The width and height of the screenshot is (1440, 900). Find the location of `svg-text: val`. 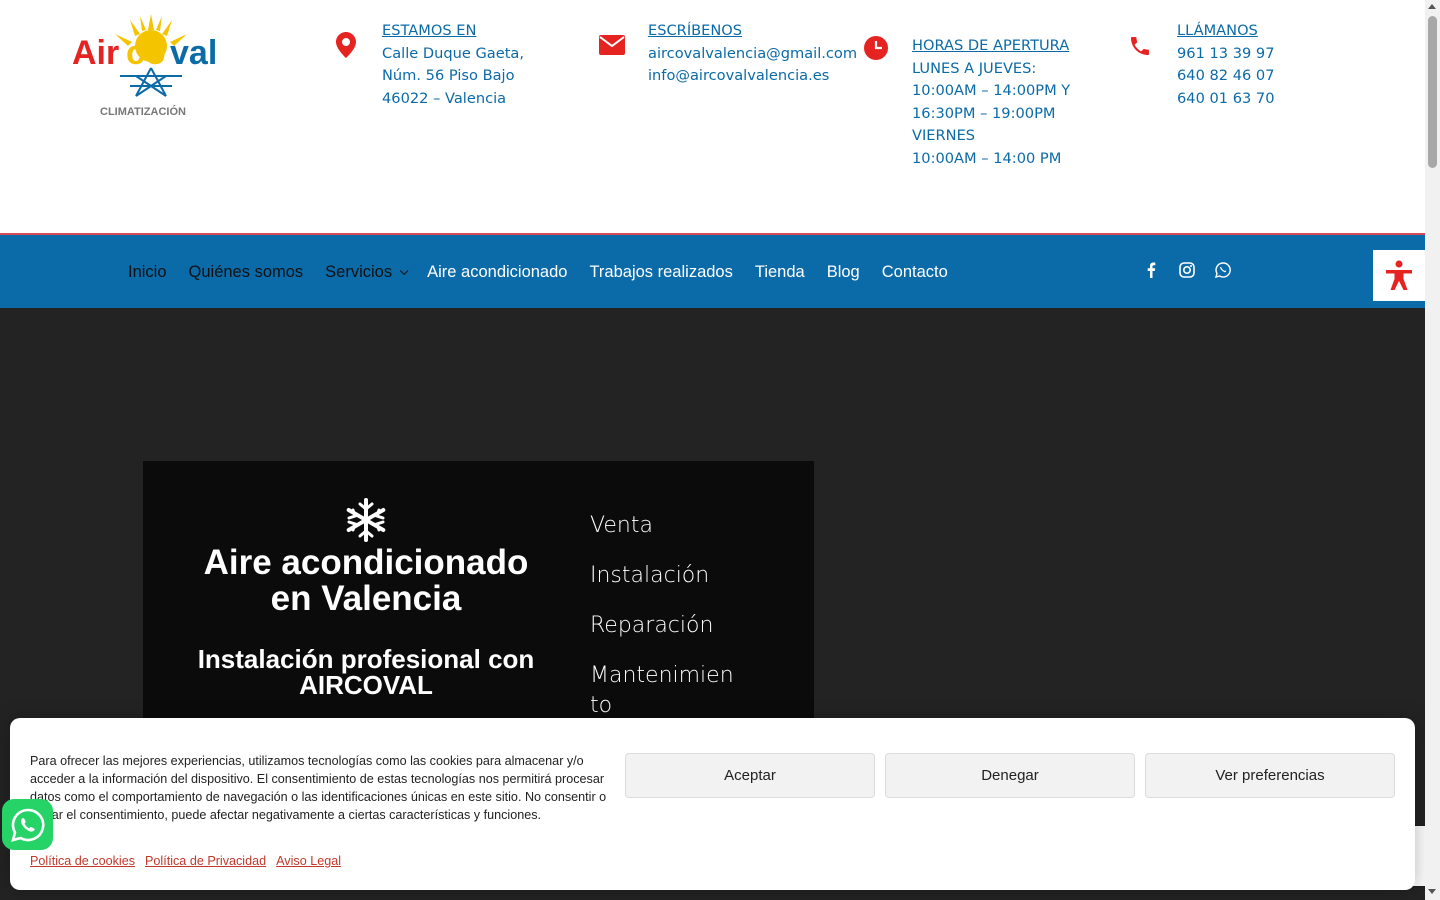

svg-text: val is located at coordinates (193, 53).